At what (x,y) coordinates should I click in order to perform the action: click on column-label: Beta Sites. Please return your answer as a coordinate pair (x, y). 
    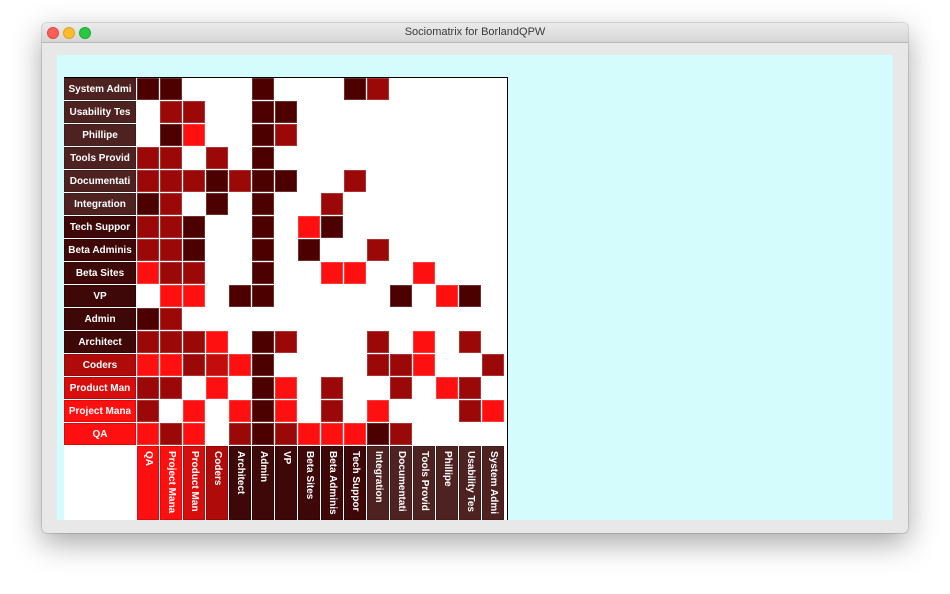
    Looking at the image, I should click on (309, 483).